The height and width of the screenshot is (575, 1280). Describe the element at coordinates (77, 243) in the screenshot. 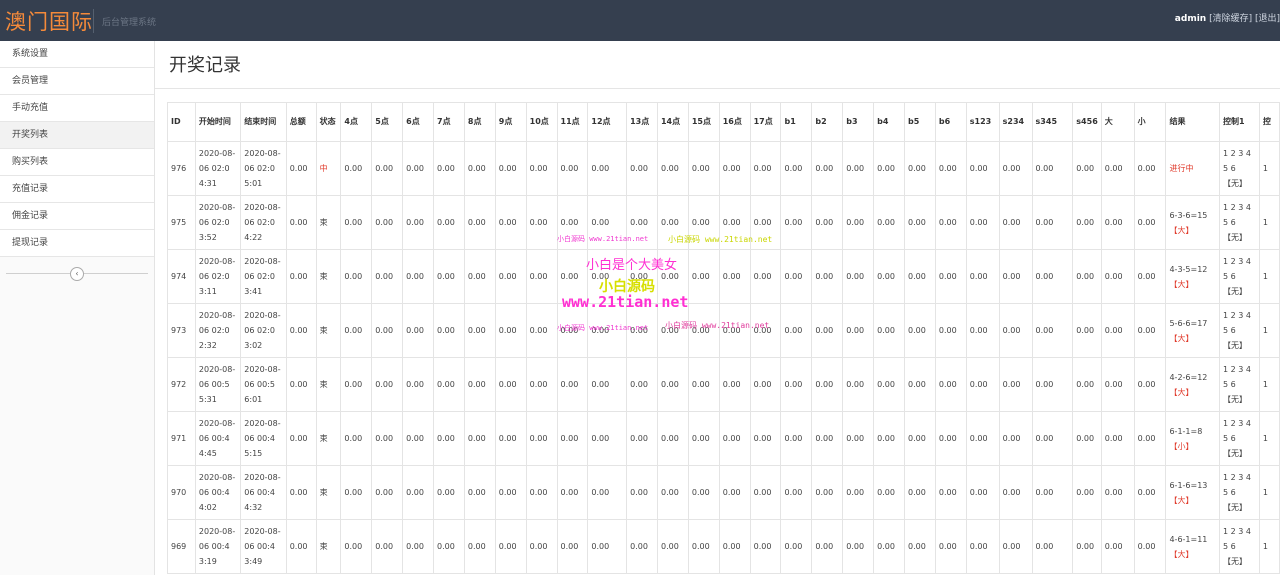

I see `sidebar-item-withdraw-records: 提现记录` at that location.